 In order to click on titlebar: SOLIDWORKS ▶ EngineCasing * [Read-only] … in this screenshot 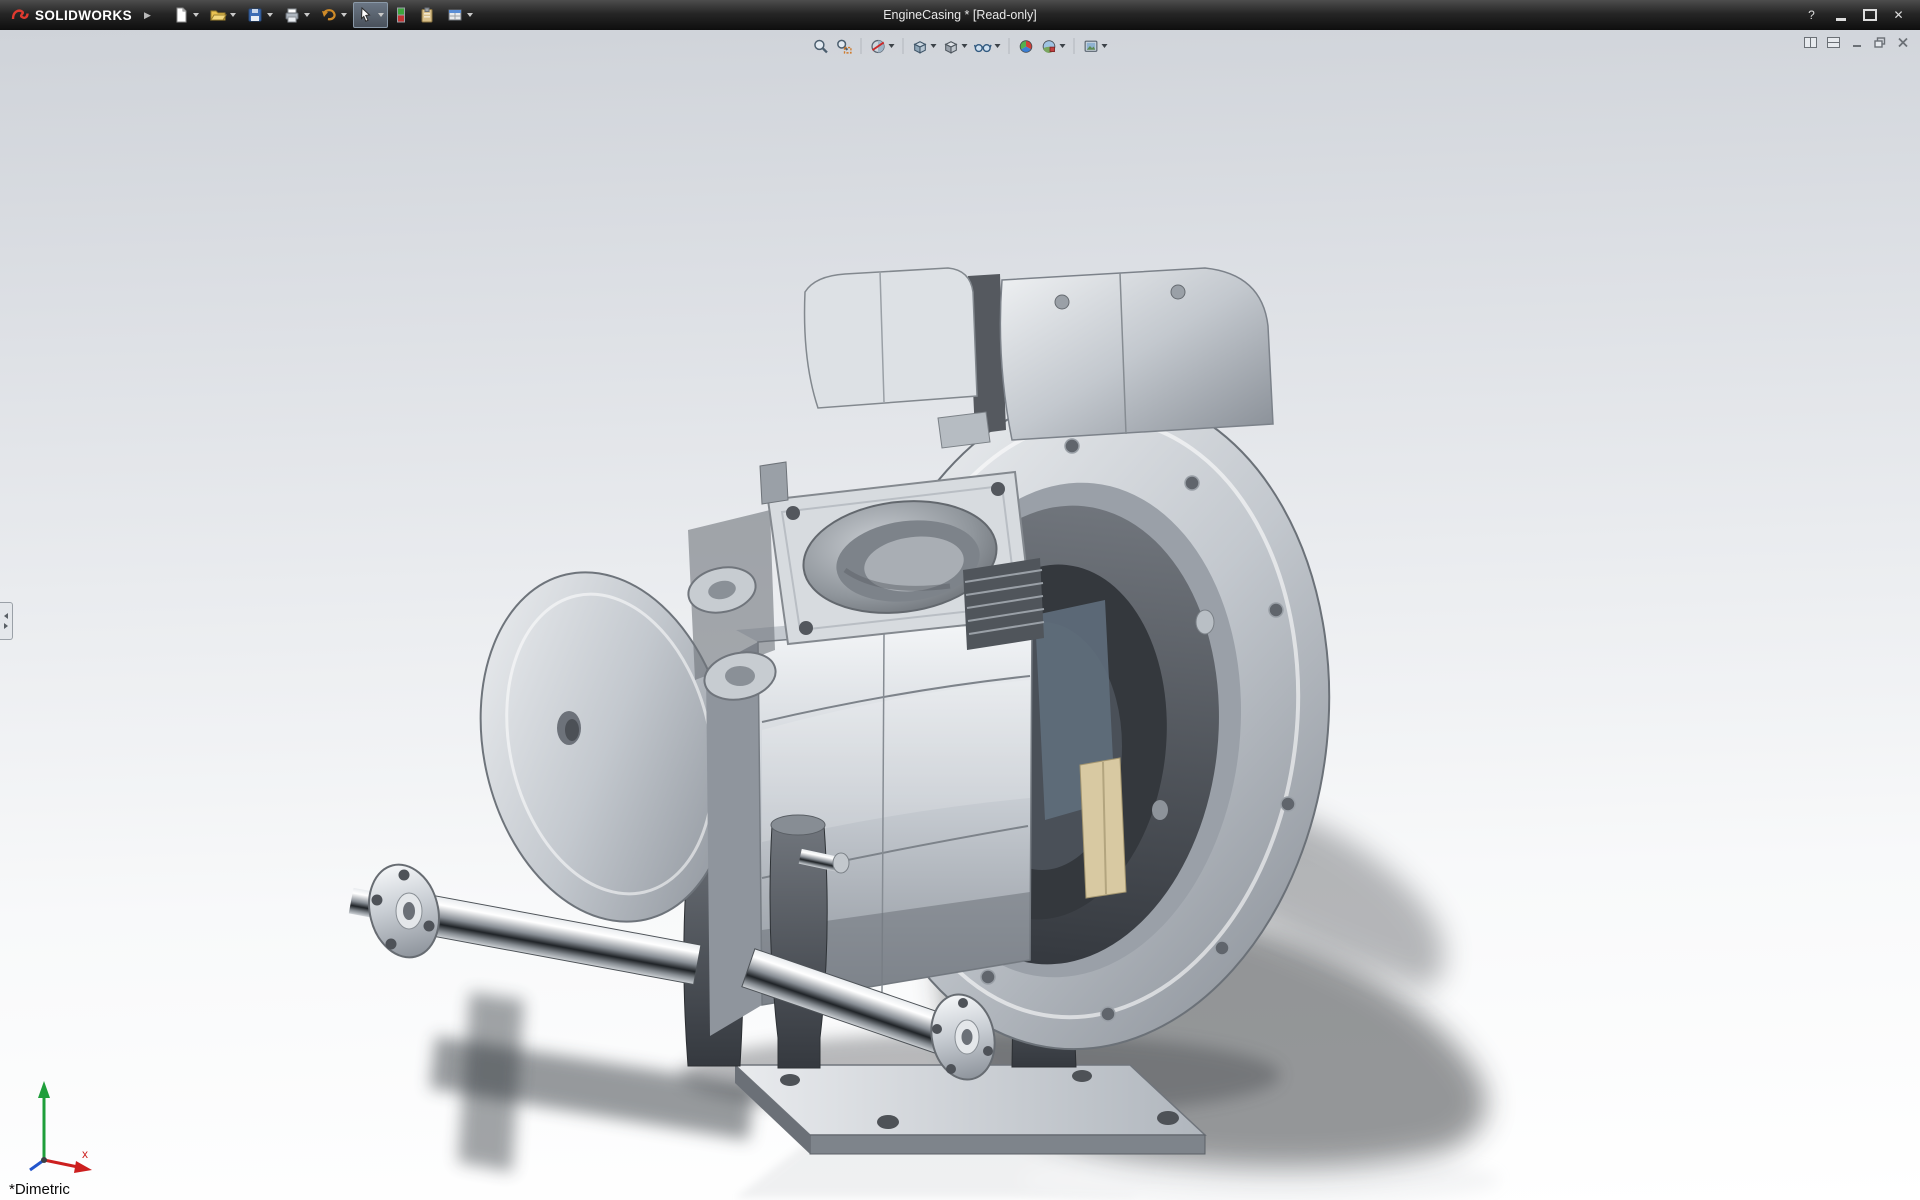, I will do `click(960, 15)`.